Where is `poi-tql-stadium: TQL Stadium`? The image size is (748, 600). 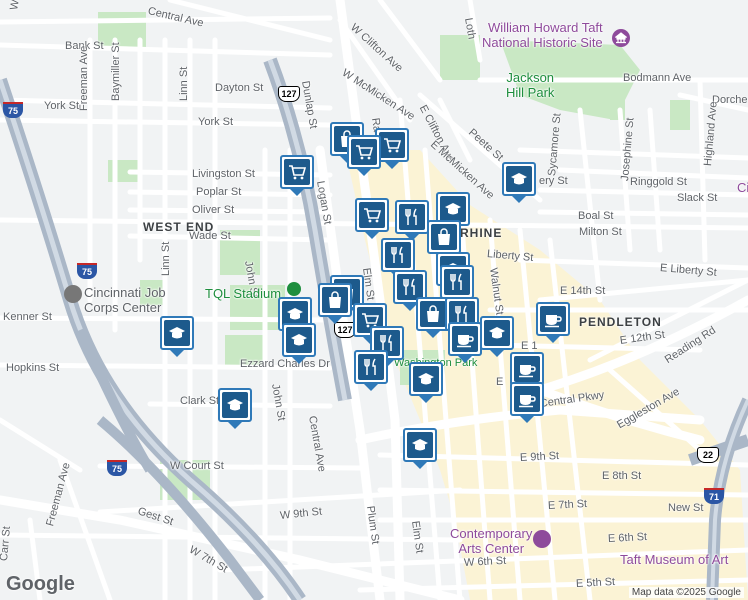
poi-tql-stadium: TQL Stadium is located at coordinates (243, 293).